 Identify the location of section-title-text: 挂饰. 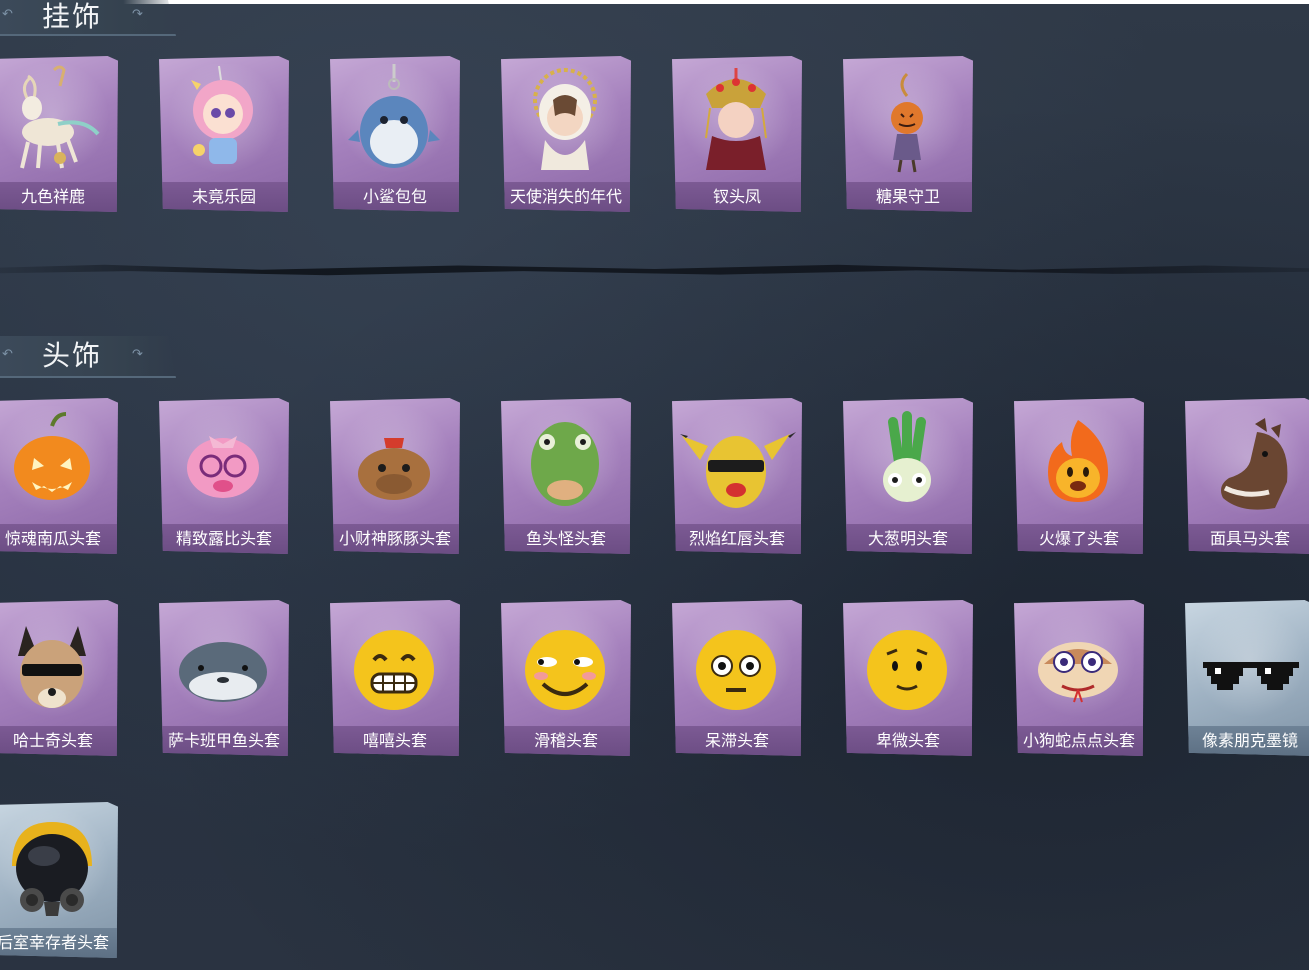
(72, 16).